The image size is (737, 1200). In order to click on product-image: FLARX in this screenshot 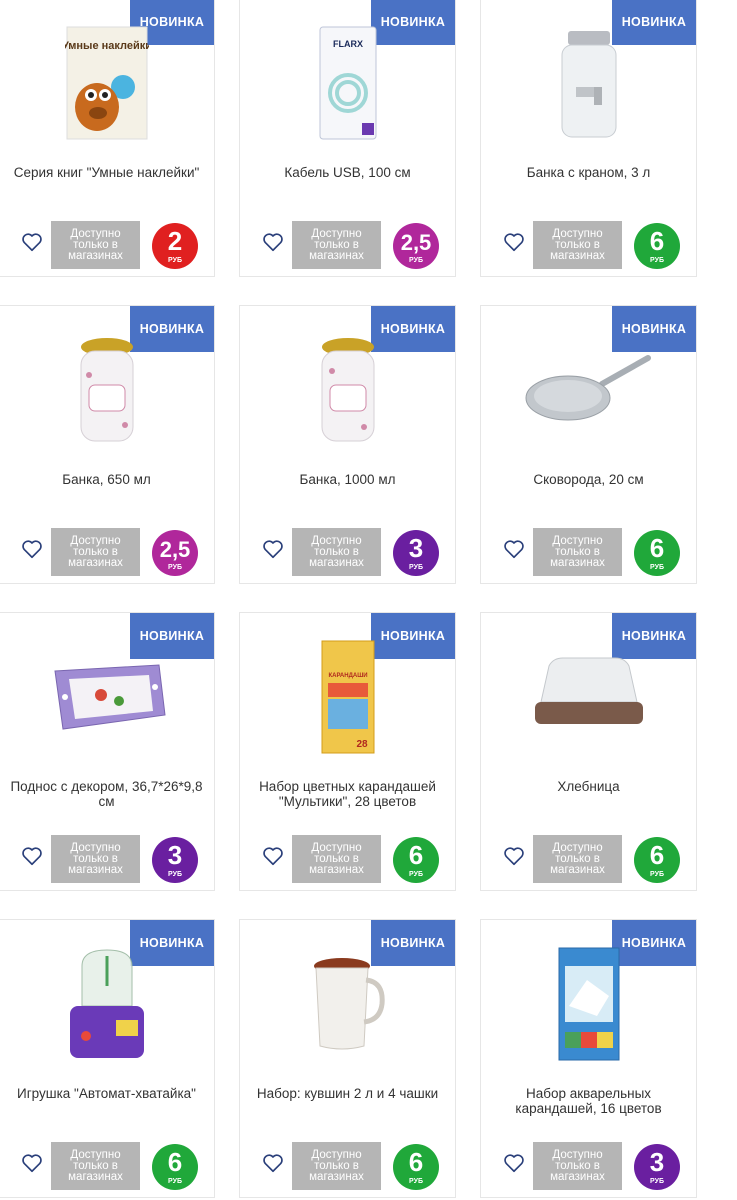, I will do `click(347, 83)`.